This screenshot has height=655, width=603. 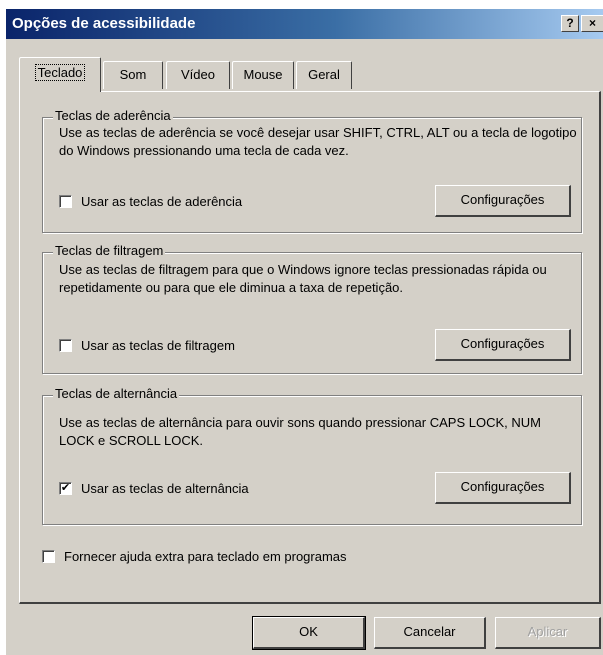 What do you see at coordinates (65, 345) in the screenshot?
I see `filter-keys-checkbox` at bounding box center [65, 345].